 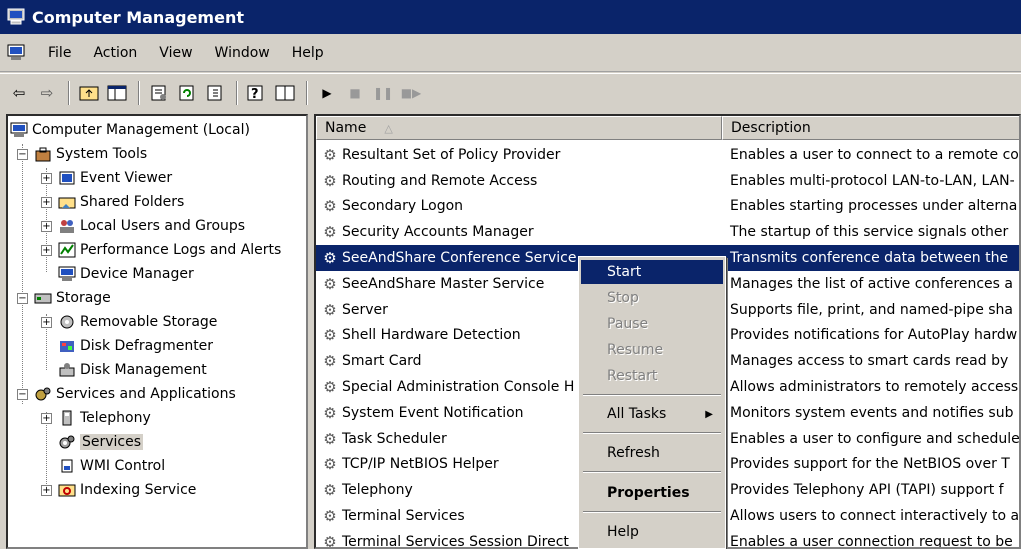 I want to click on tree-item-wmi-control: WMI Control, so click(x=111, y=466).